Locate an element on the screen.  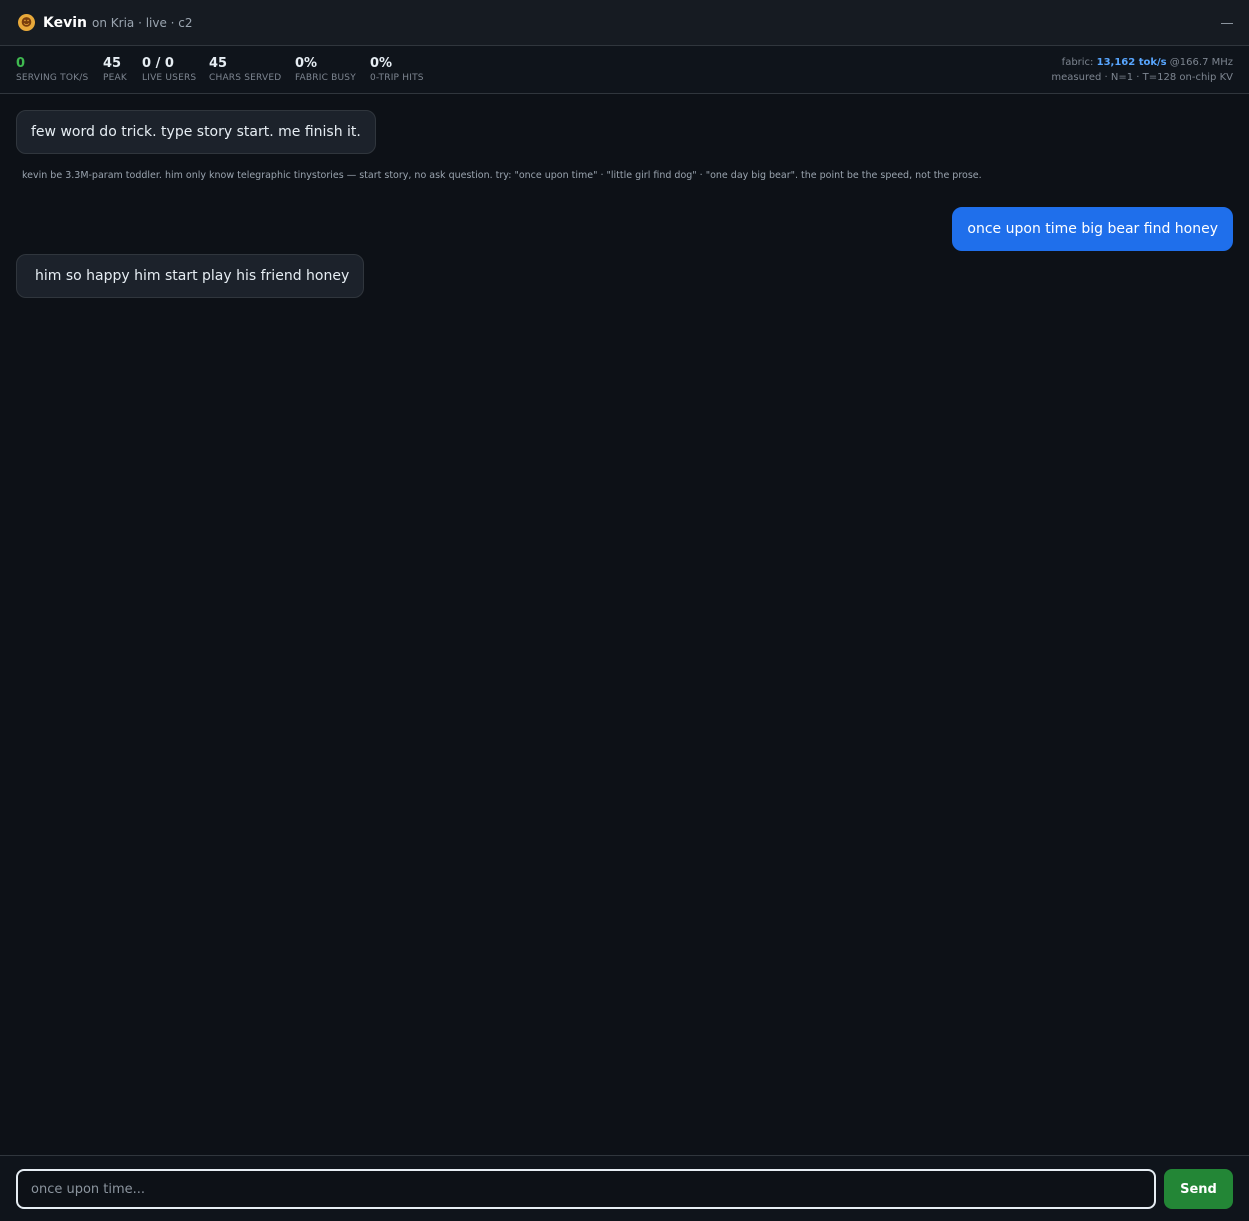
stat-serving: 0 SERVING TOK/S is located at coordinates (52, 70).